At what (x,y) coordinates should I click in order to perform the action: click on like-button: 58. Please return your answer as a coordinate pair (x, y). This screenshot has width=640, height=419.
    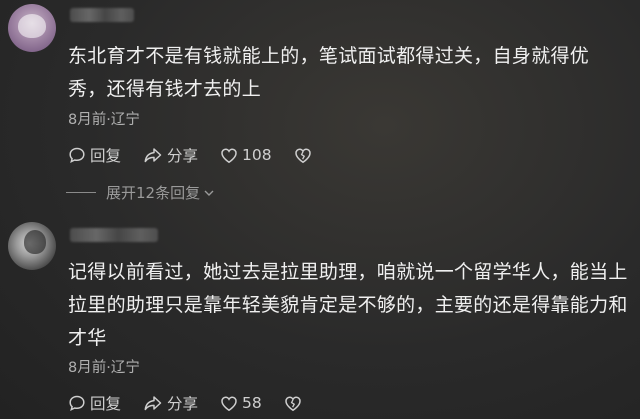
    Looking at the image, I should click on (241, 403).